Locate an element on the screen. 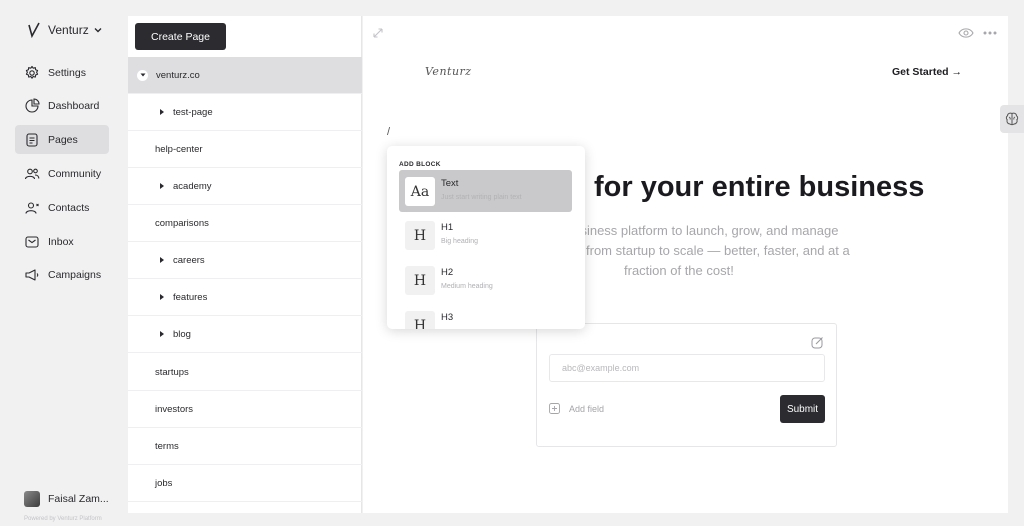 The image size is (1024, 526). page-label: venturz.co is located at coordinates (178, 75).